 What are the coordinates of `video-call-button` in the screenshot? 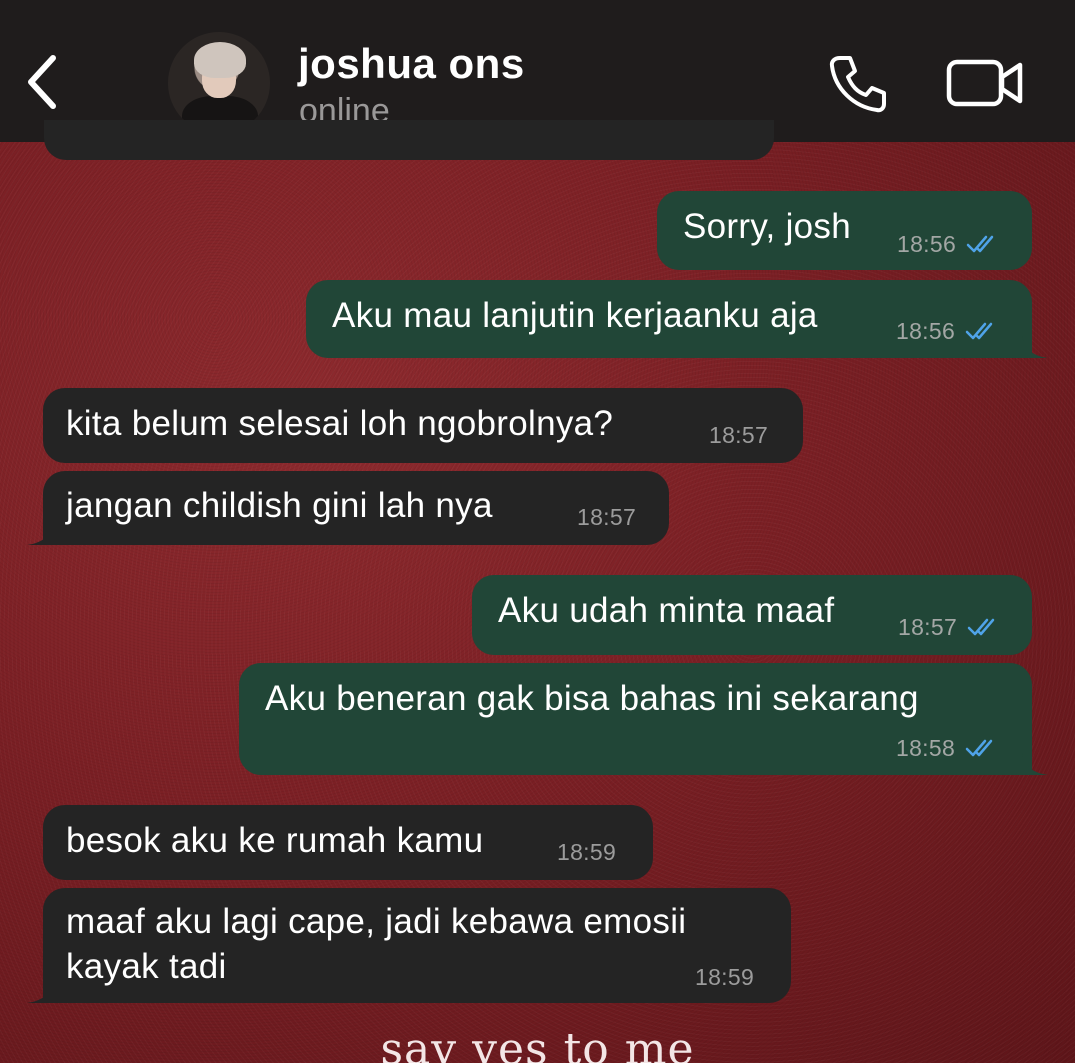 It's located at (985, 83).